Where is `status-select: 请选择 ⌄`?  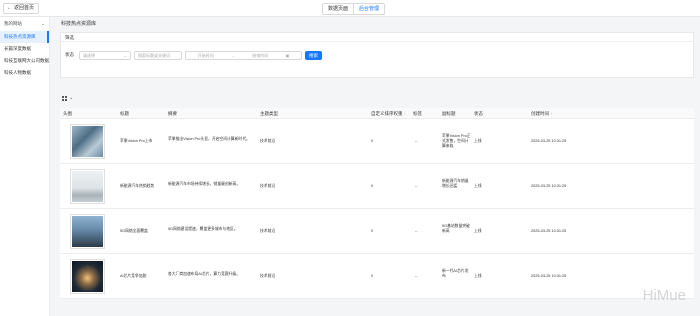
status-select: 请选择 ⌄ is located at coordinates (105, 55).